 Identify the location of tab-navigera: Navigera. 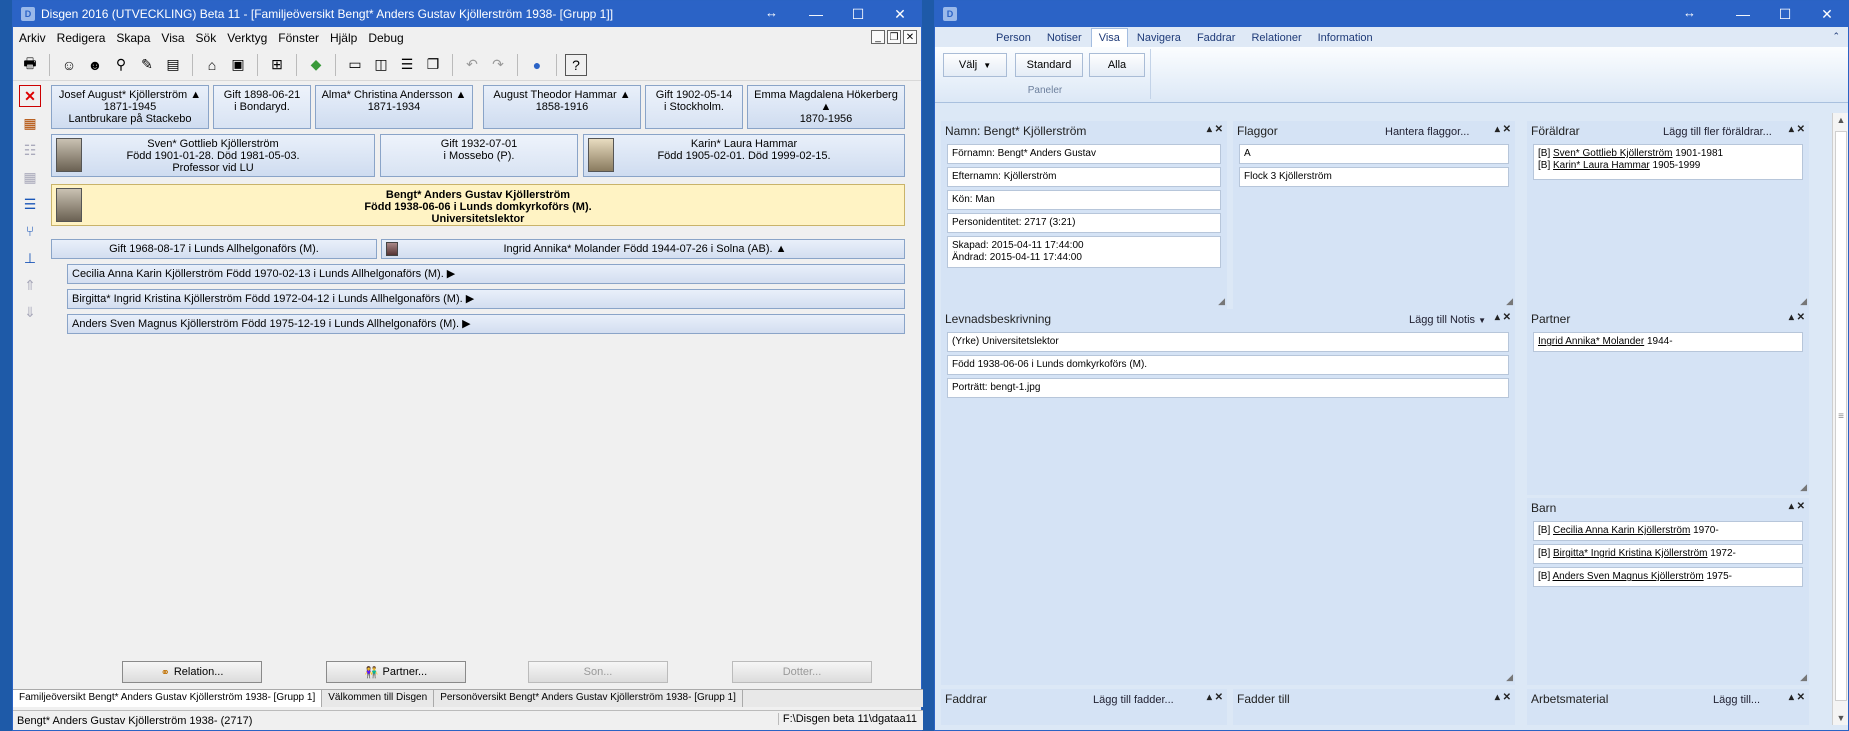
(1159, 38).